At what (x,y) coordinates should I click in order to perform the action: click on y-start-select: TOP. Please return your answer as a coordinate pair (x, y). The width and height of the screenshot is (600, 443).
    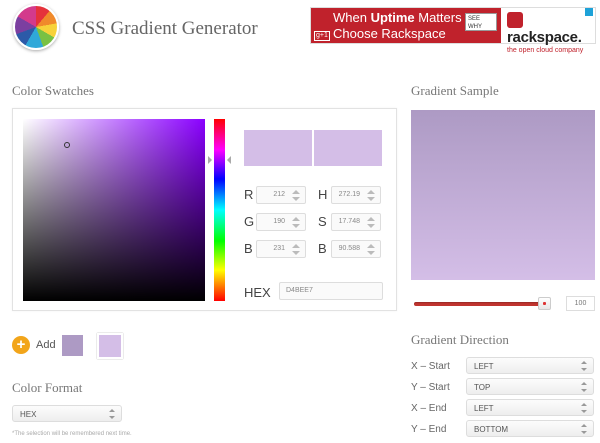
    Looking at the image, I should click on (530, 386).